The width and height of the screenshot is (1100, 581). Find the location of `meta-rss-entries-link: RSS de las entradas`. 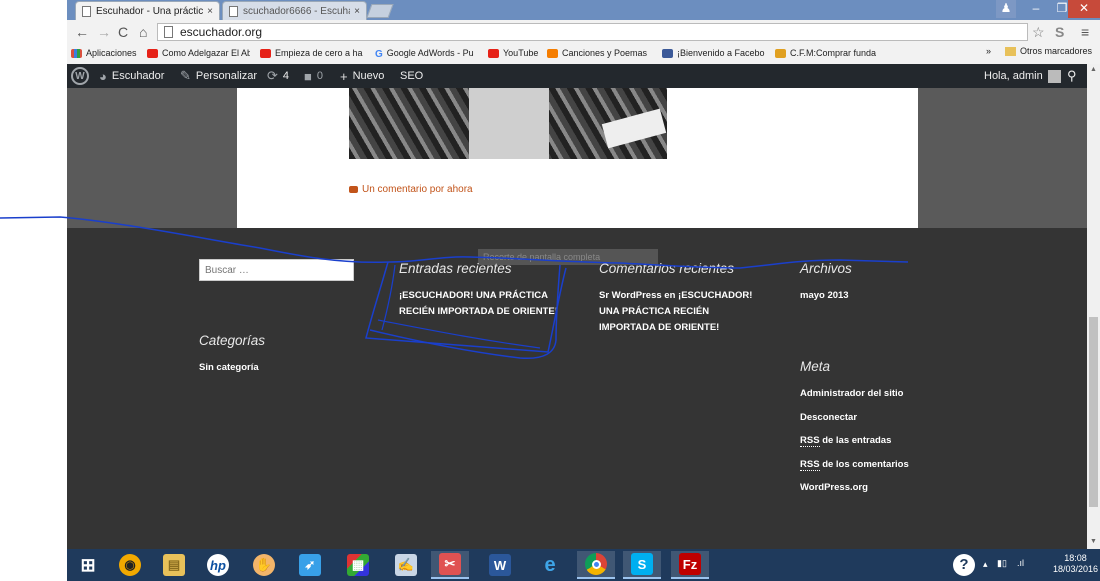

meta-rss-entries-link: RSS de las entradas is located at coordinates (845, 441).